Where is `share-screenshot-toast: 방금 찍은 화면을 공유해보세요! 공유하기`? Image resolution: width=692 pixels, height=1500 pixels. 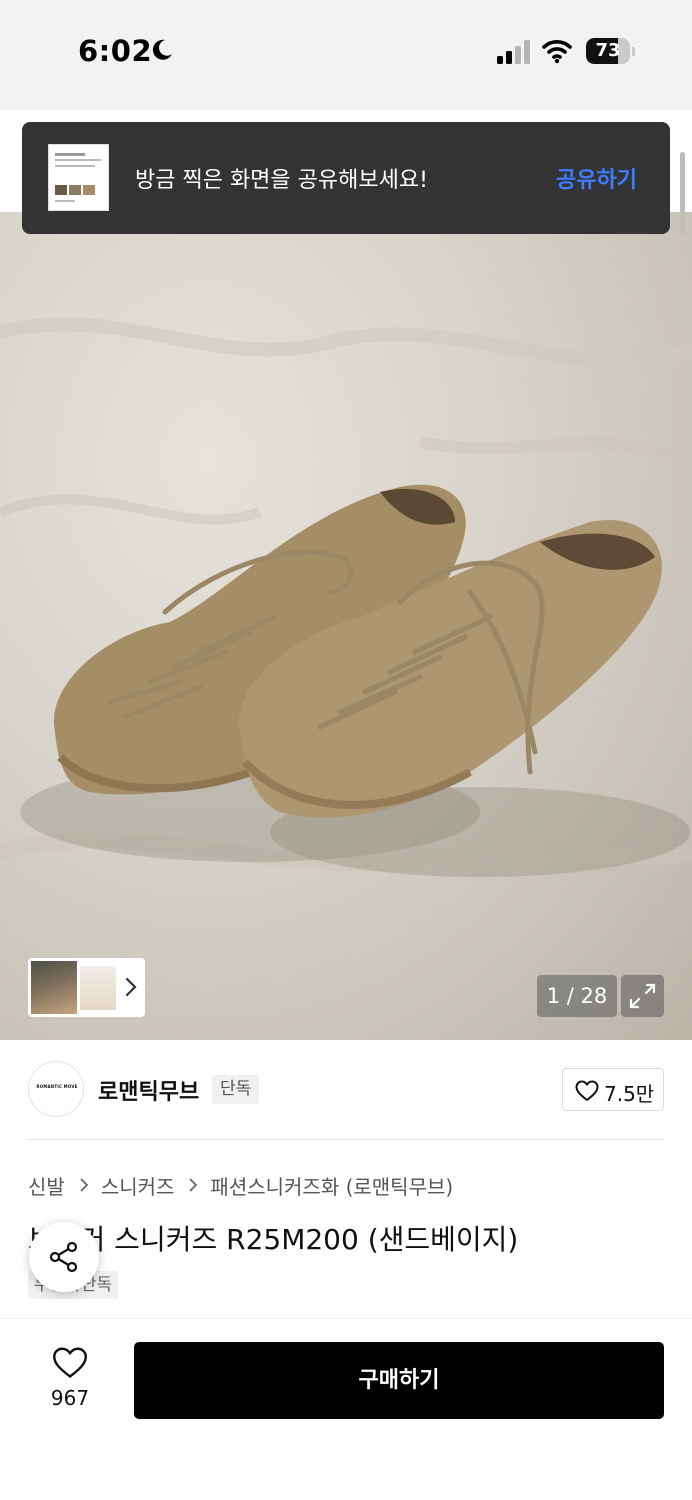 share-screenshot-toast: 방금 찍은 화면을 공유해보세요! 공유하기 is located at coordinates (346, 178).